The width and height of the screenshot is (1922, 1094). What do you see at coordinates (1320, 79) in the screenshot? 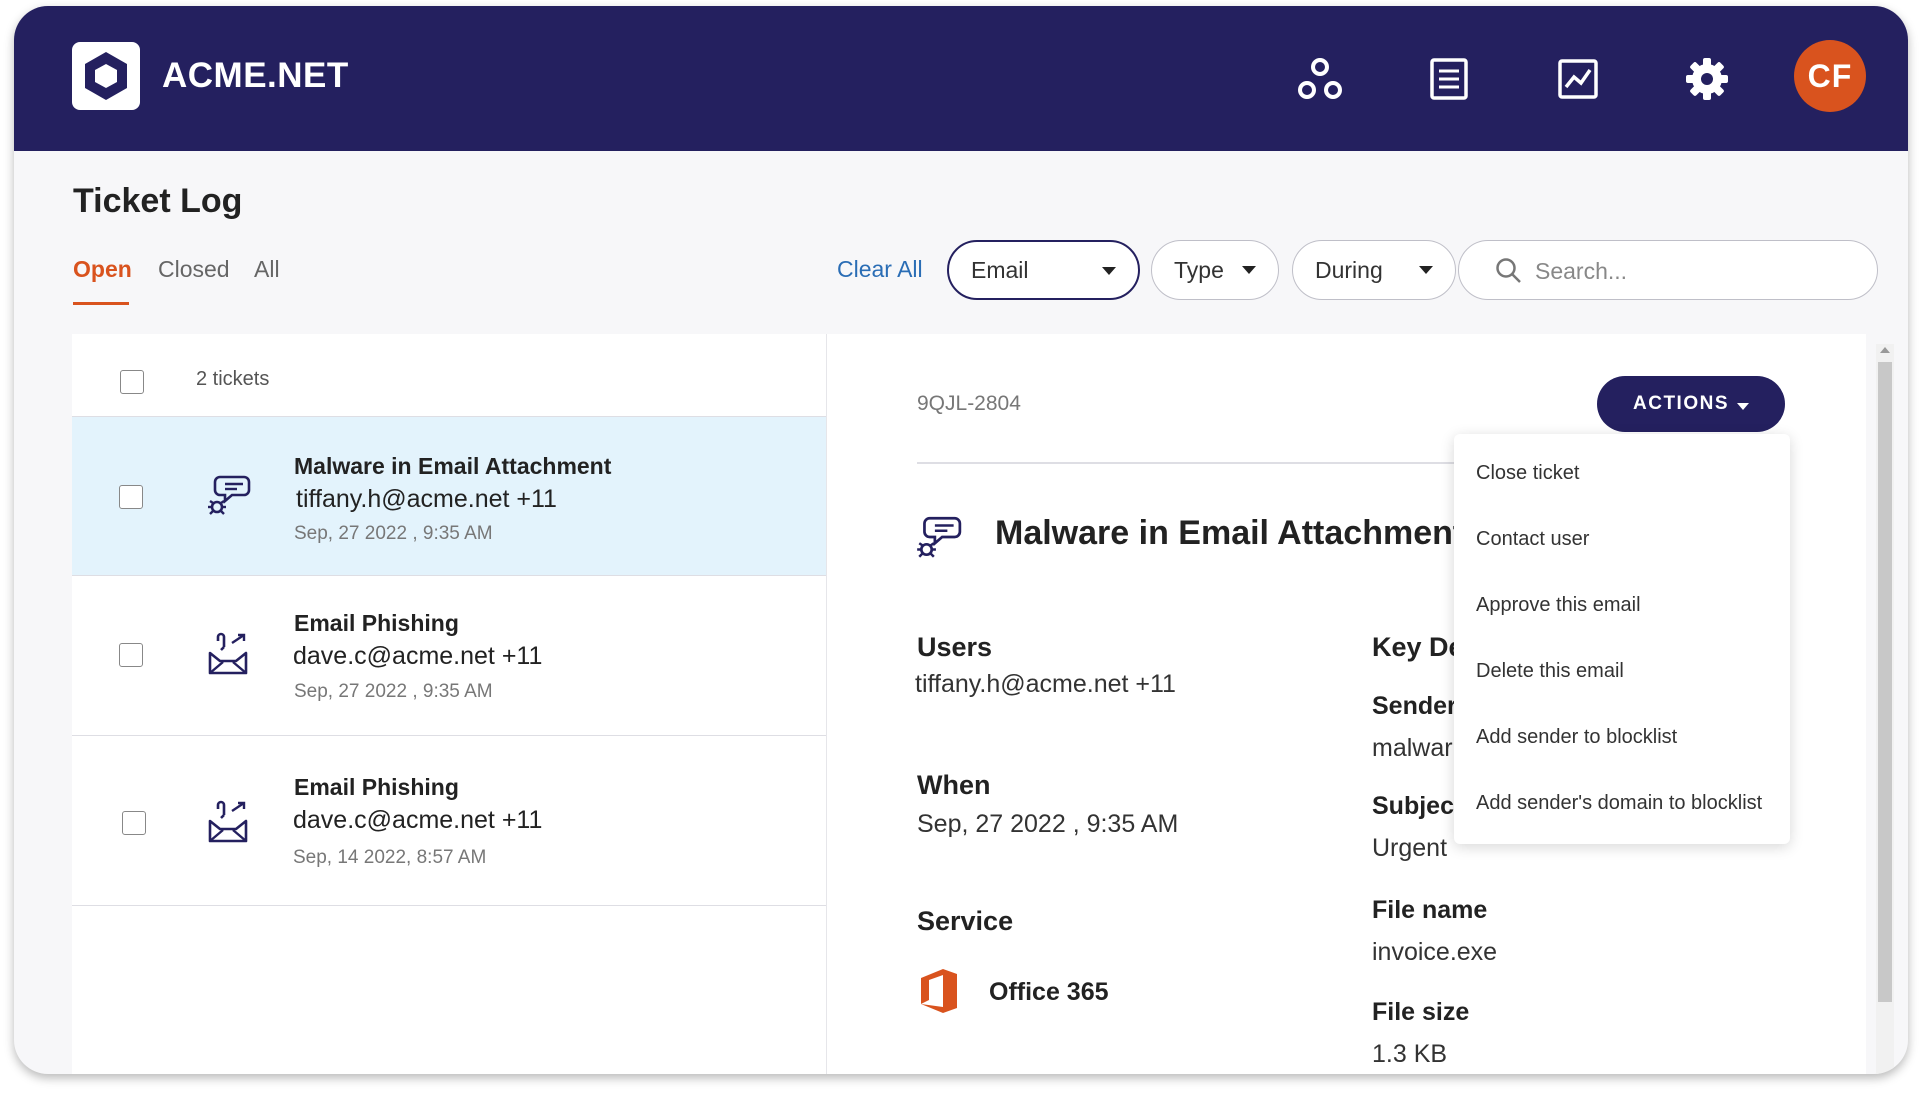
I see `nodes-icon` at bounding box center [1320, 79].